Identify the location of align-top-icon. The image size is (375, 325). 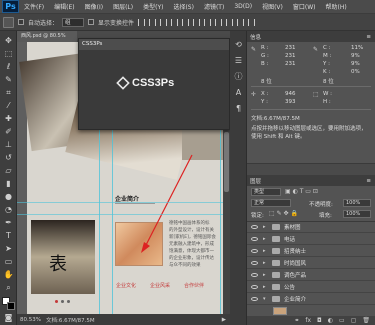
(142, 22).